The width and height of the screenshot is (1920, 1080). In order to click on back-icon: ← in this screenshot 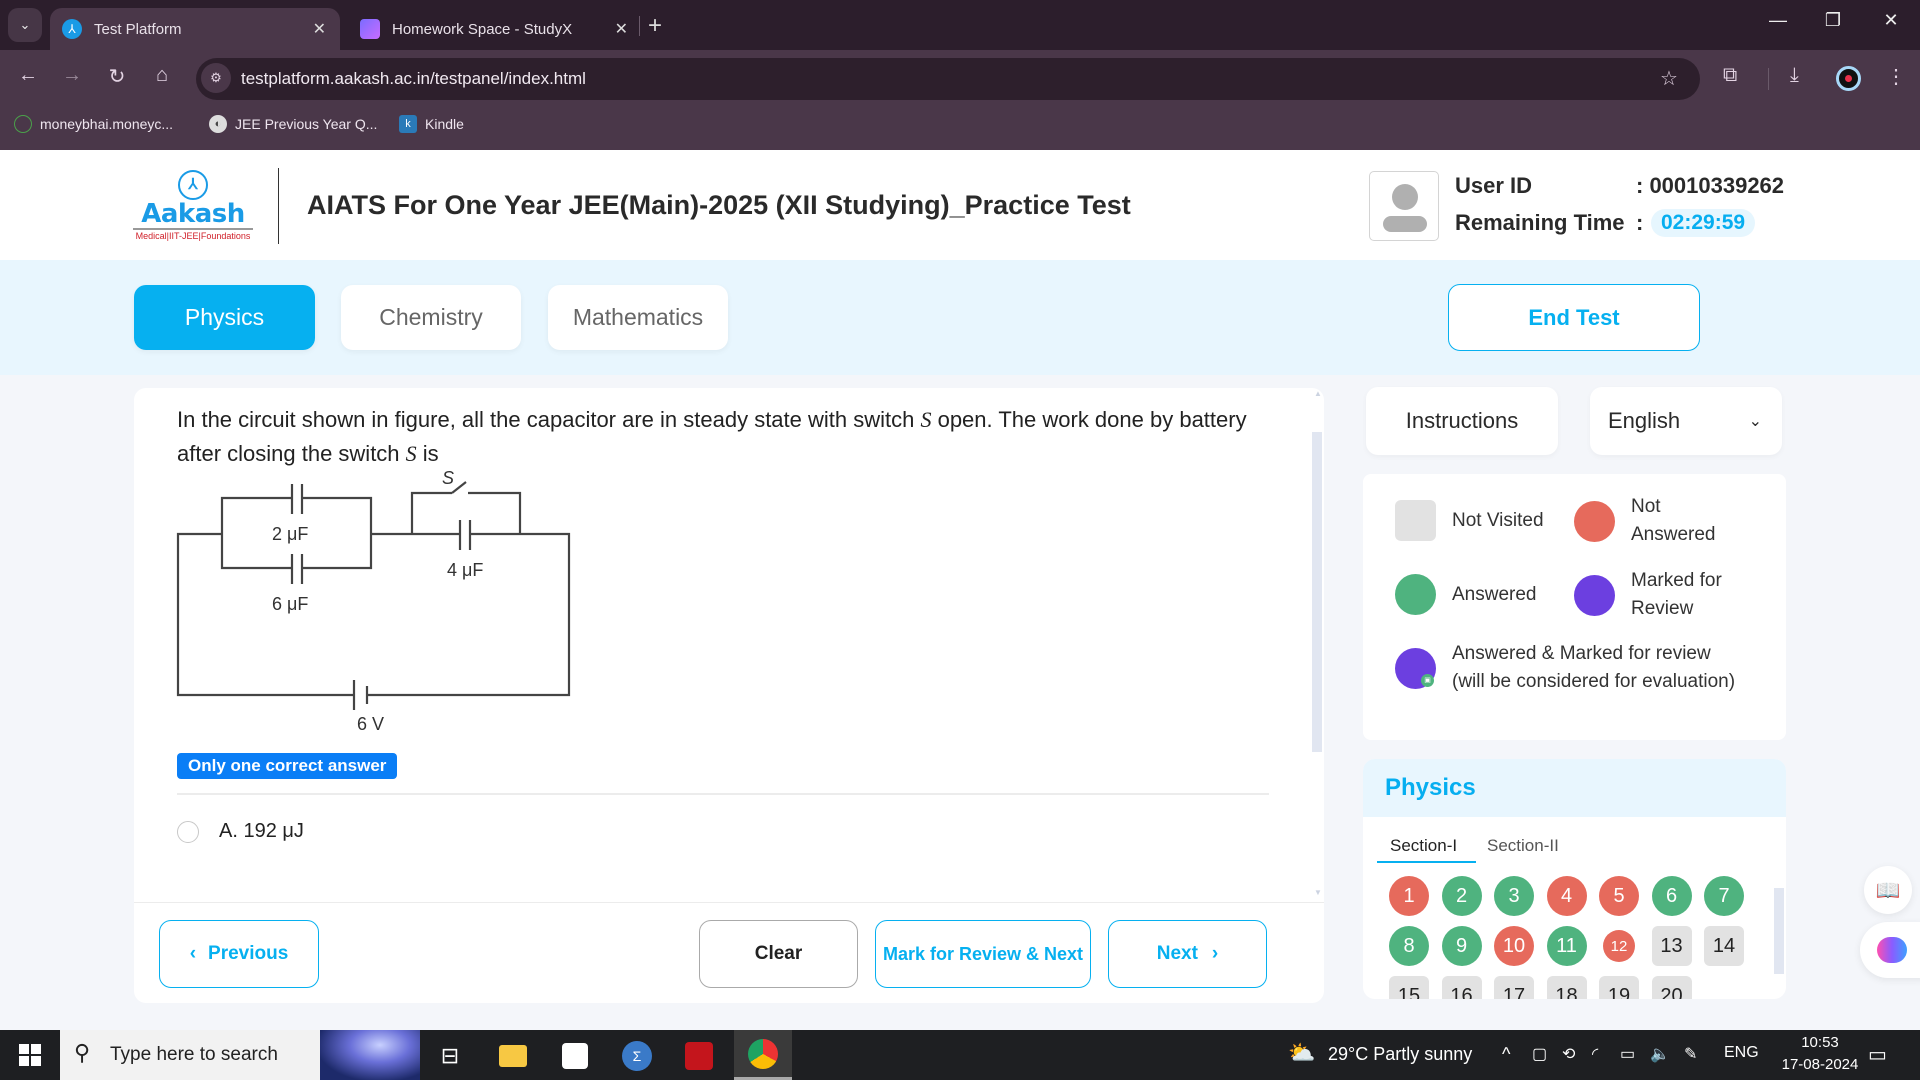, I will do `click(28, 75)`.